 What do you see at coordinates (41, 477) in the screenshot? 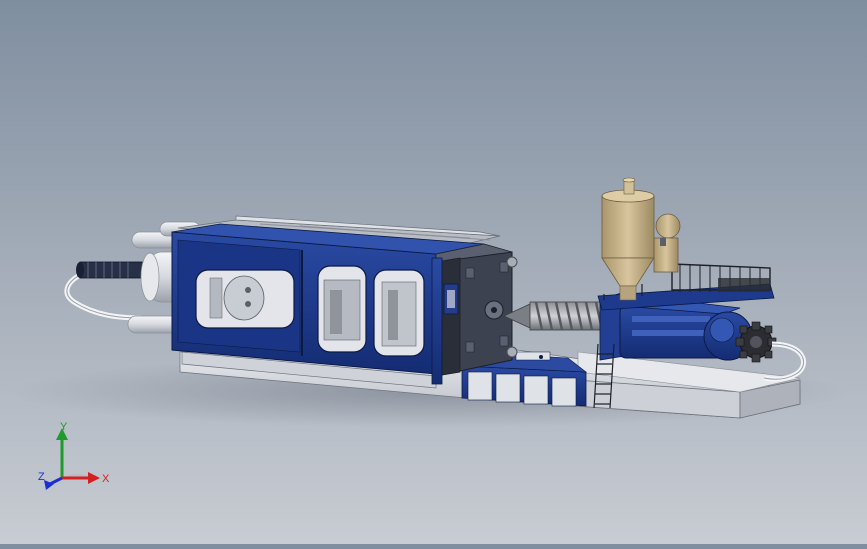
I see `z-axis-label: Z` at bounding box center [41, 477].